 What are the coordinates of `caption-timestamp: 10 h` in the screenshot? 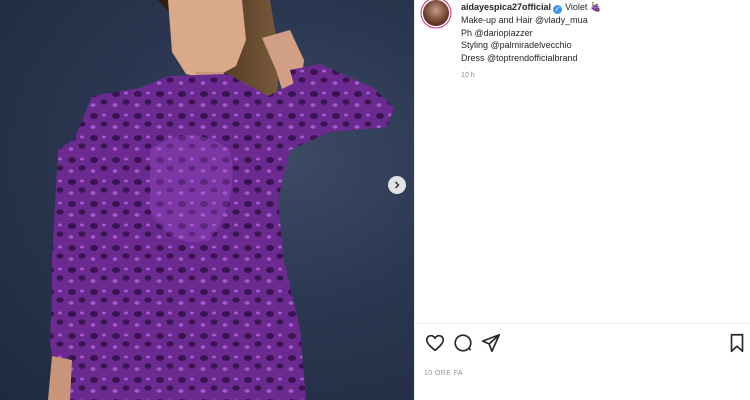 It's located at (468, 75).